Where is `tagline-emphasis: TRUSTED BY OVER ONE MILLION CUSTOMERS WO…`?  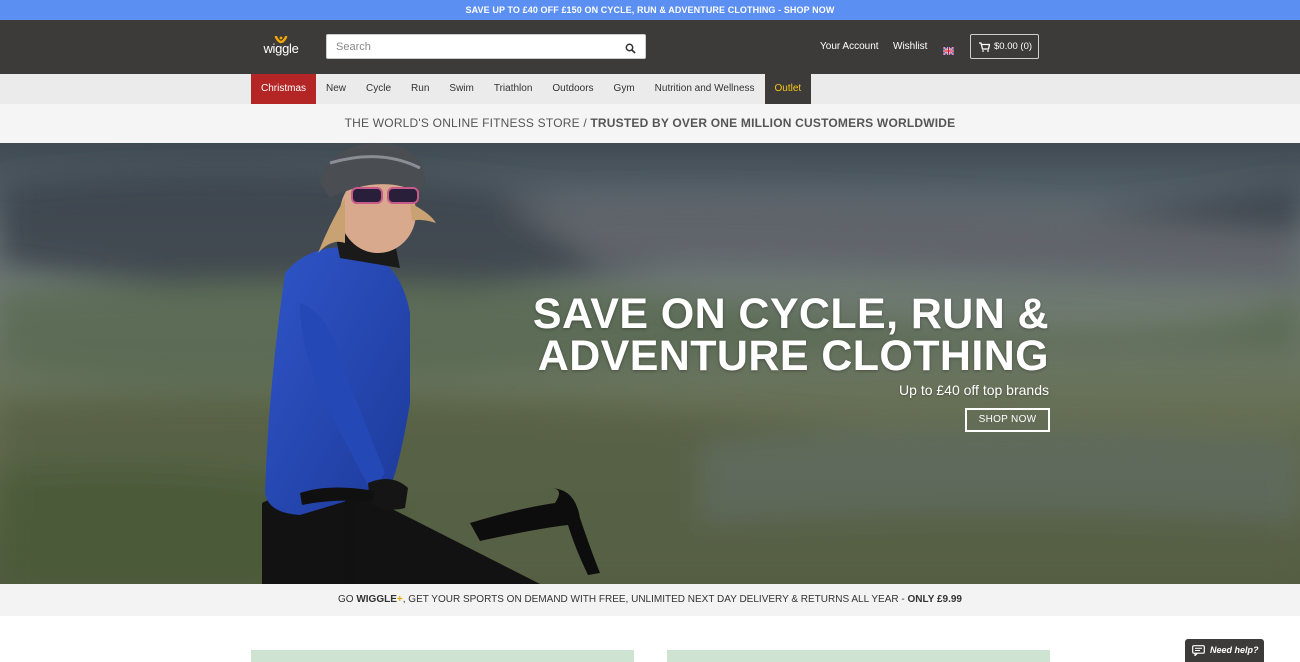
tagline-emphasis: TRUSTED BY OVER ONE MILLION CUSTOMERS WO… is located at coordinates (773, 123).